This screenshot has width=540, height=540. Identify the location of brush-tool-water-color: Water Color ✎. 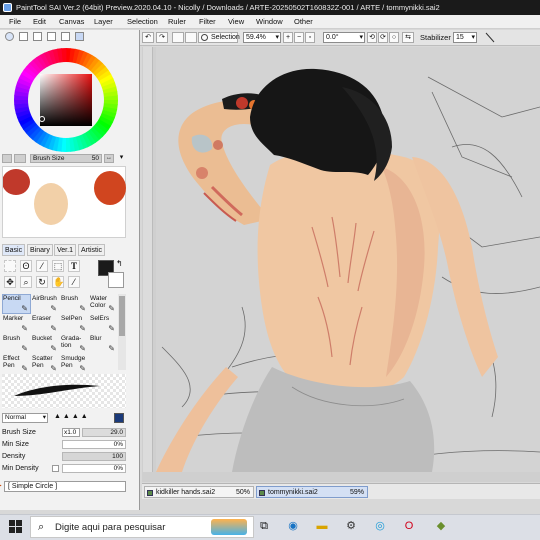
(103, 304).